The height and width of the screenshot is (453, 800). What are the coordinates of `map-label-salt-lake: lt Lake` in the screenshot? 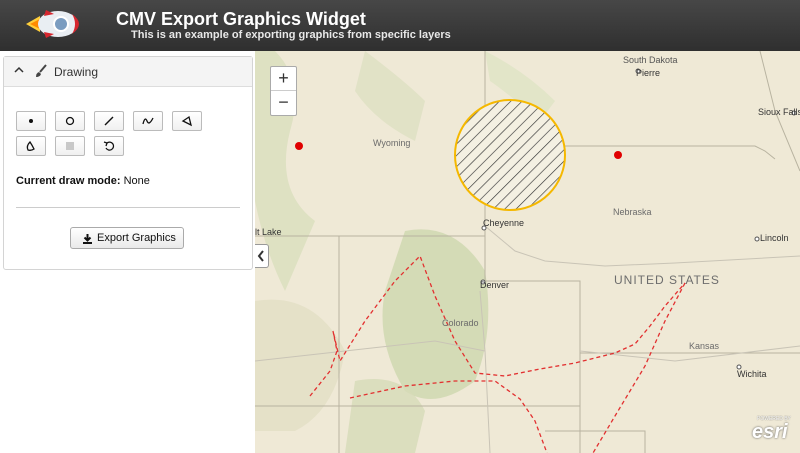 It's located at (268, 232).